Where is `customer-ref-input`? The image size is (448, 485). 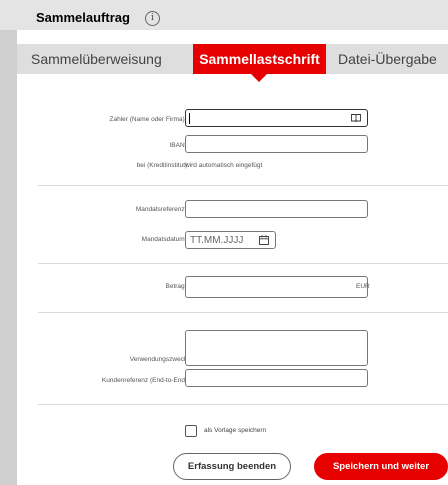
customer-ref-input is located at coordinates (276, 378).